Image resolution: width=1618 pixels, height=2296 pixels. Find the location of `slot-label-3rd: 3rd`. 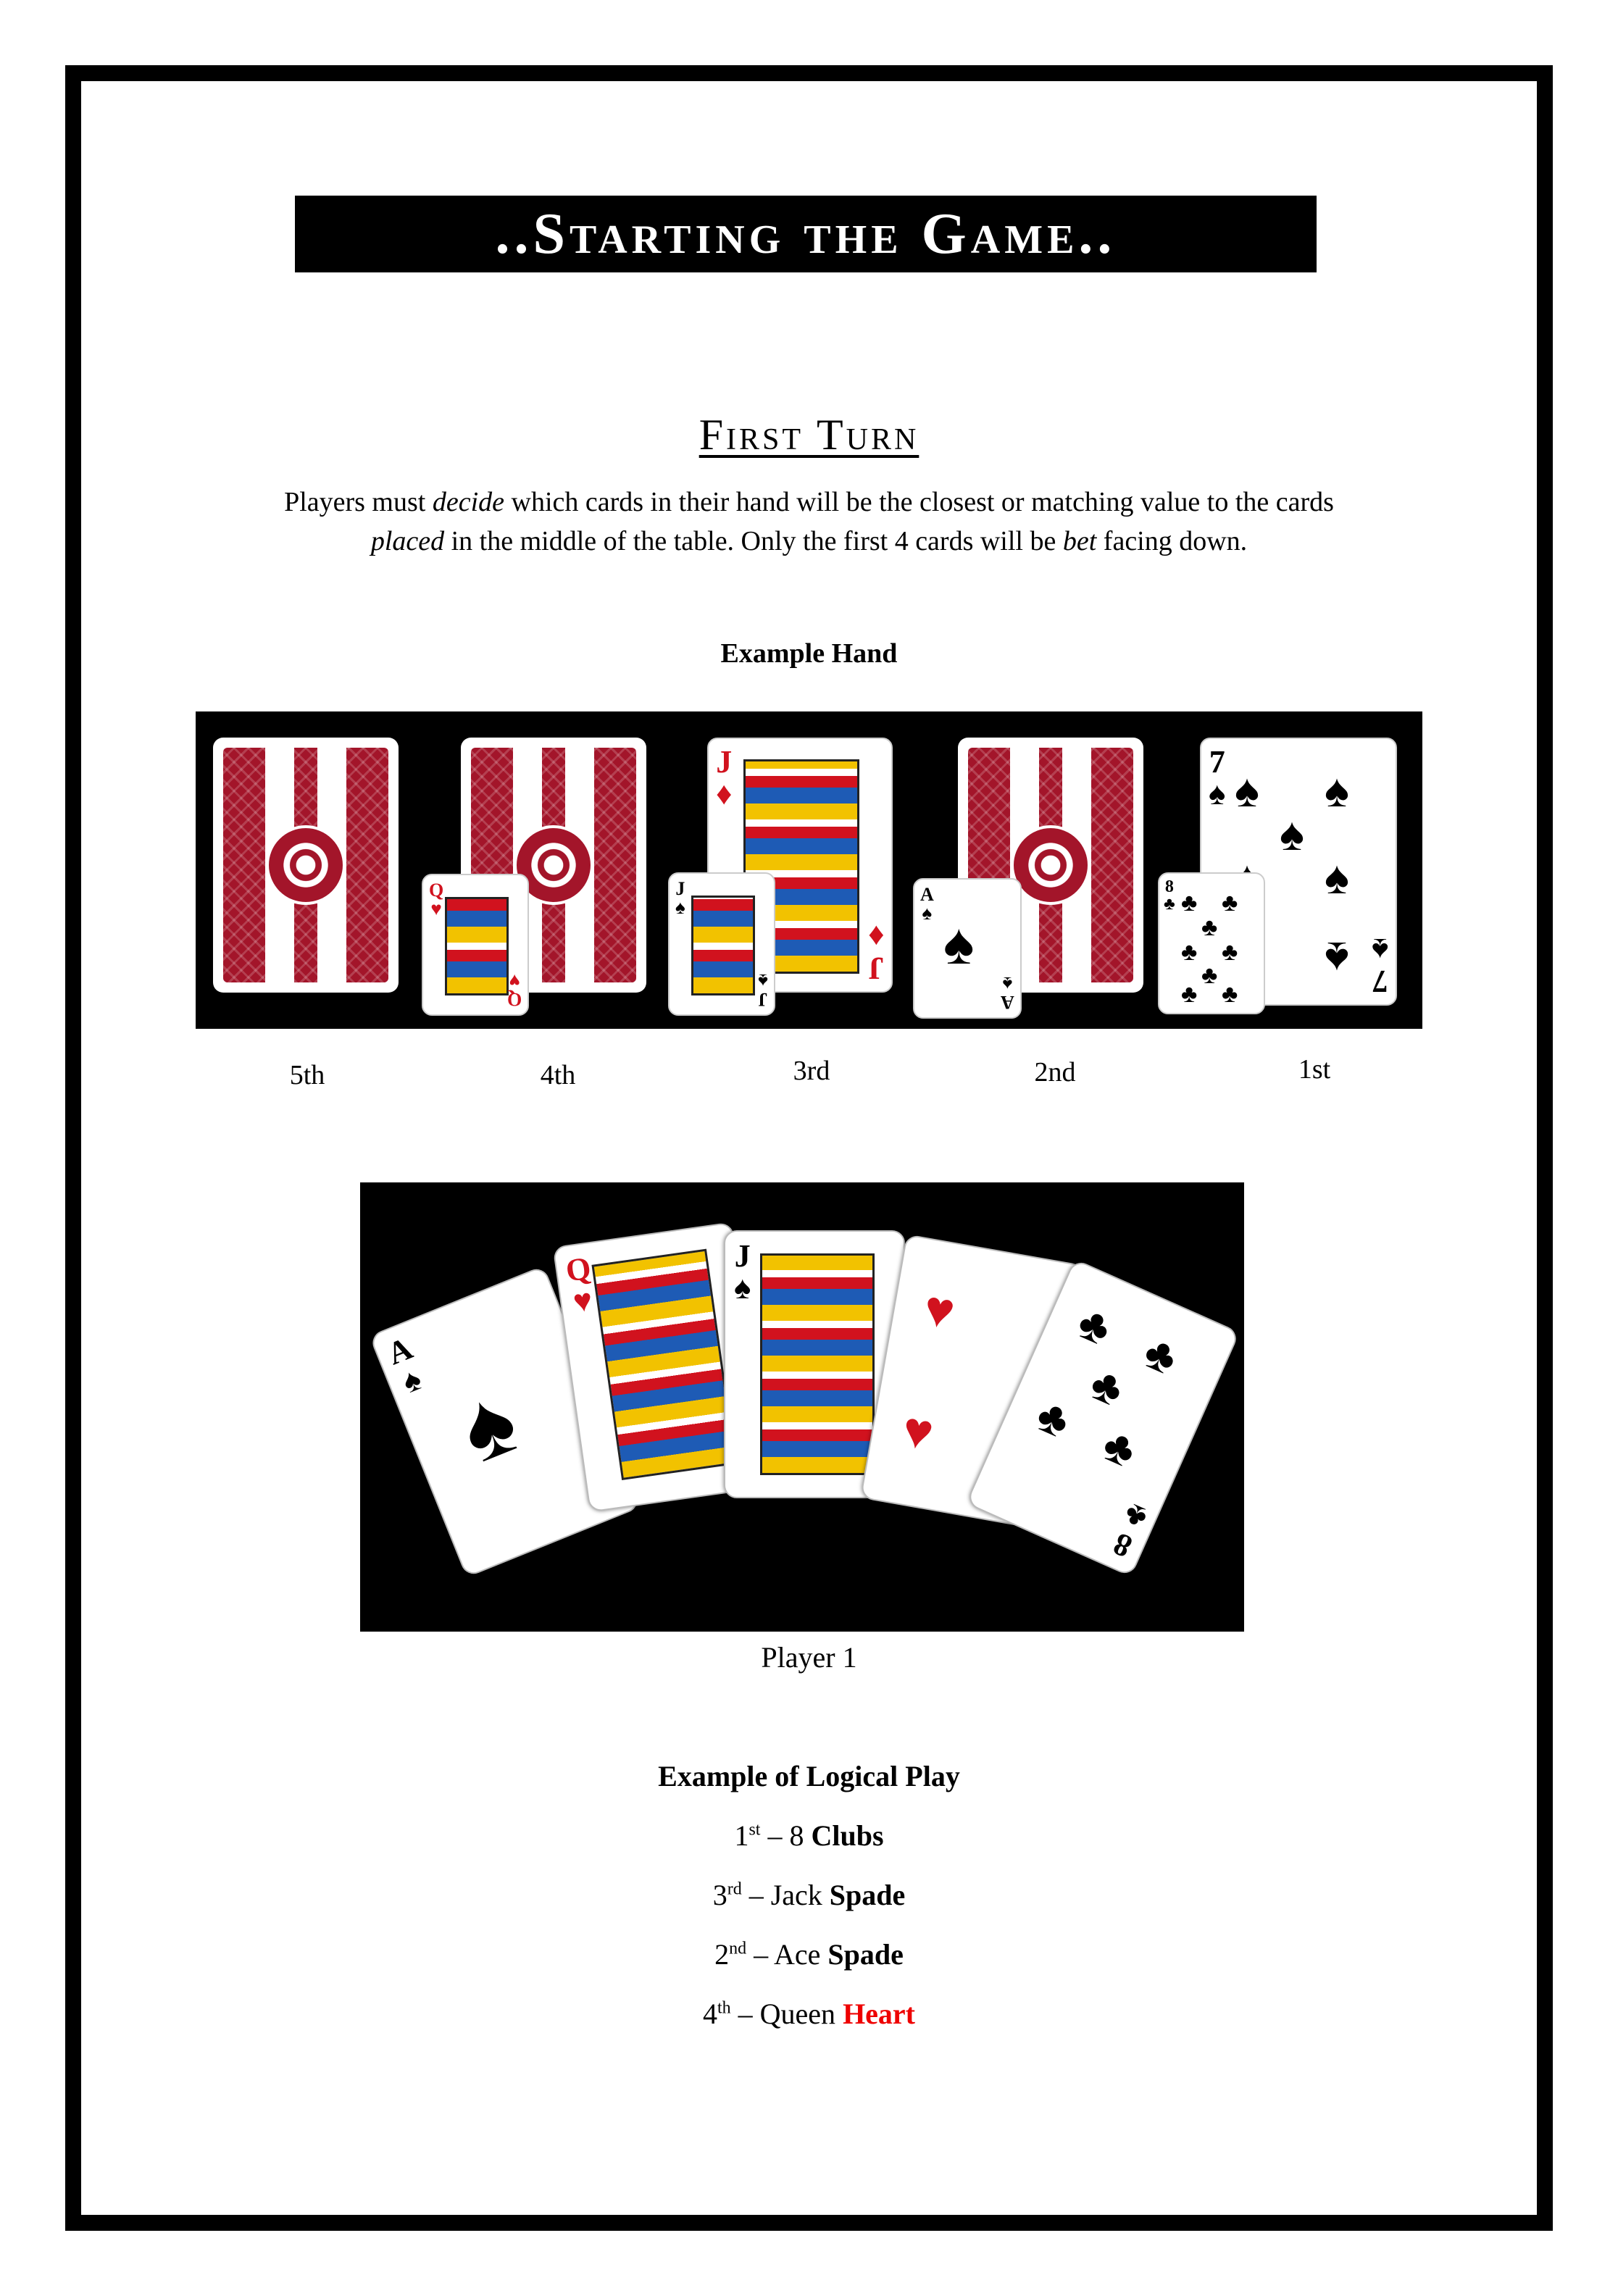

slot-label-3rd: 3rd is located at coordinates (812, 1071).